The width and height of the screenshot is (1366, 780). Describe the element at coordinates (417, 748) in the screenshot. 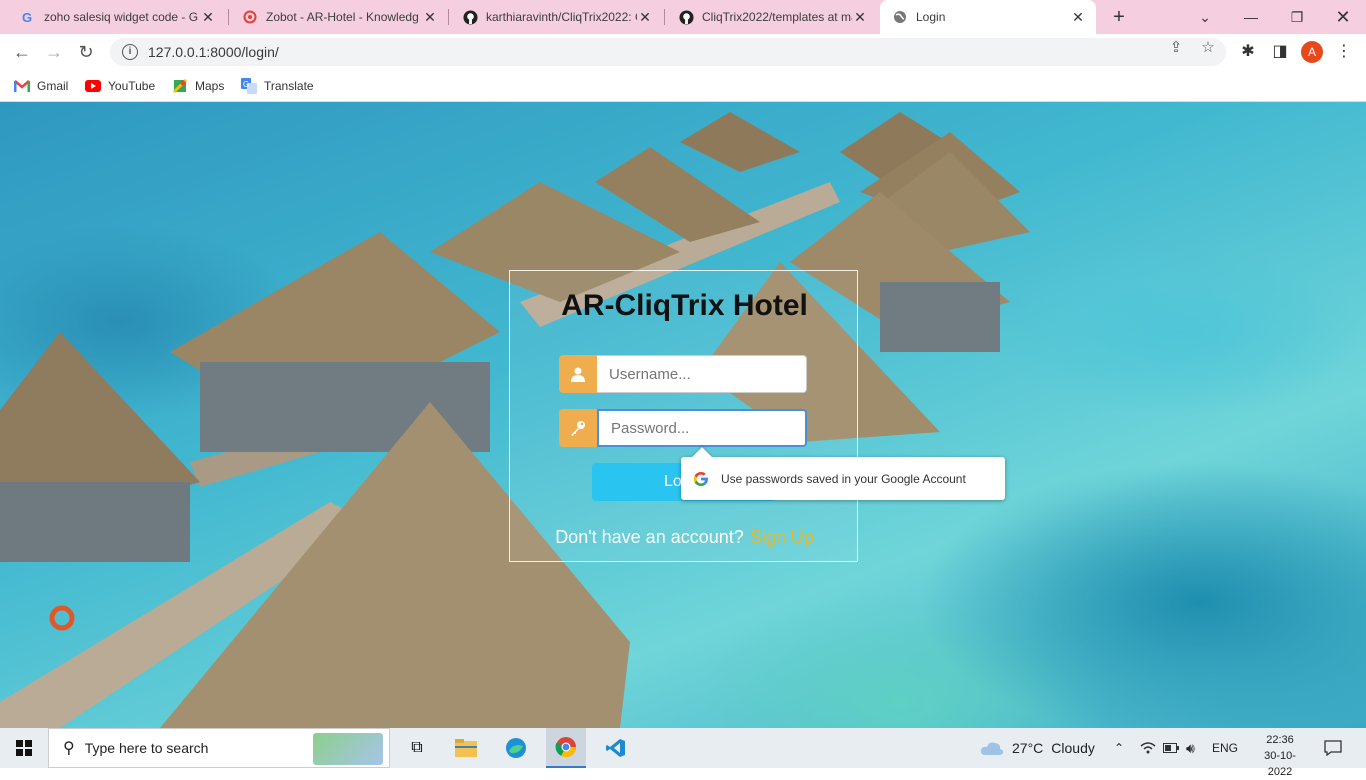

I see `task-view-icon: ⧉` at that location.